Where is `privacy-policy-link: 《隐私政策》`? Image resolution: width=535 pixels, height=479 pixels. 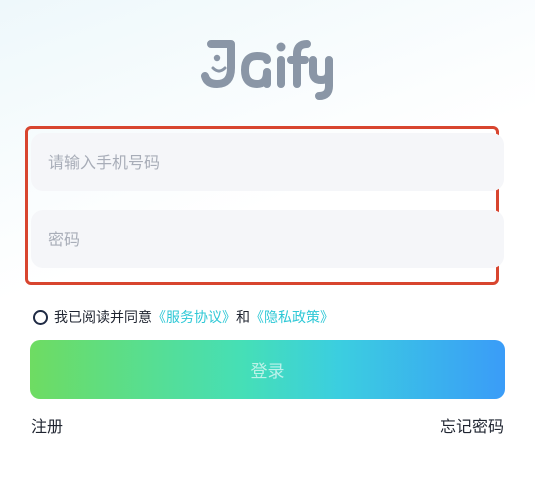 privacy-policy-link: 《隐私政策》 is located at coordinates (292, 317).